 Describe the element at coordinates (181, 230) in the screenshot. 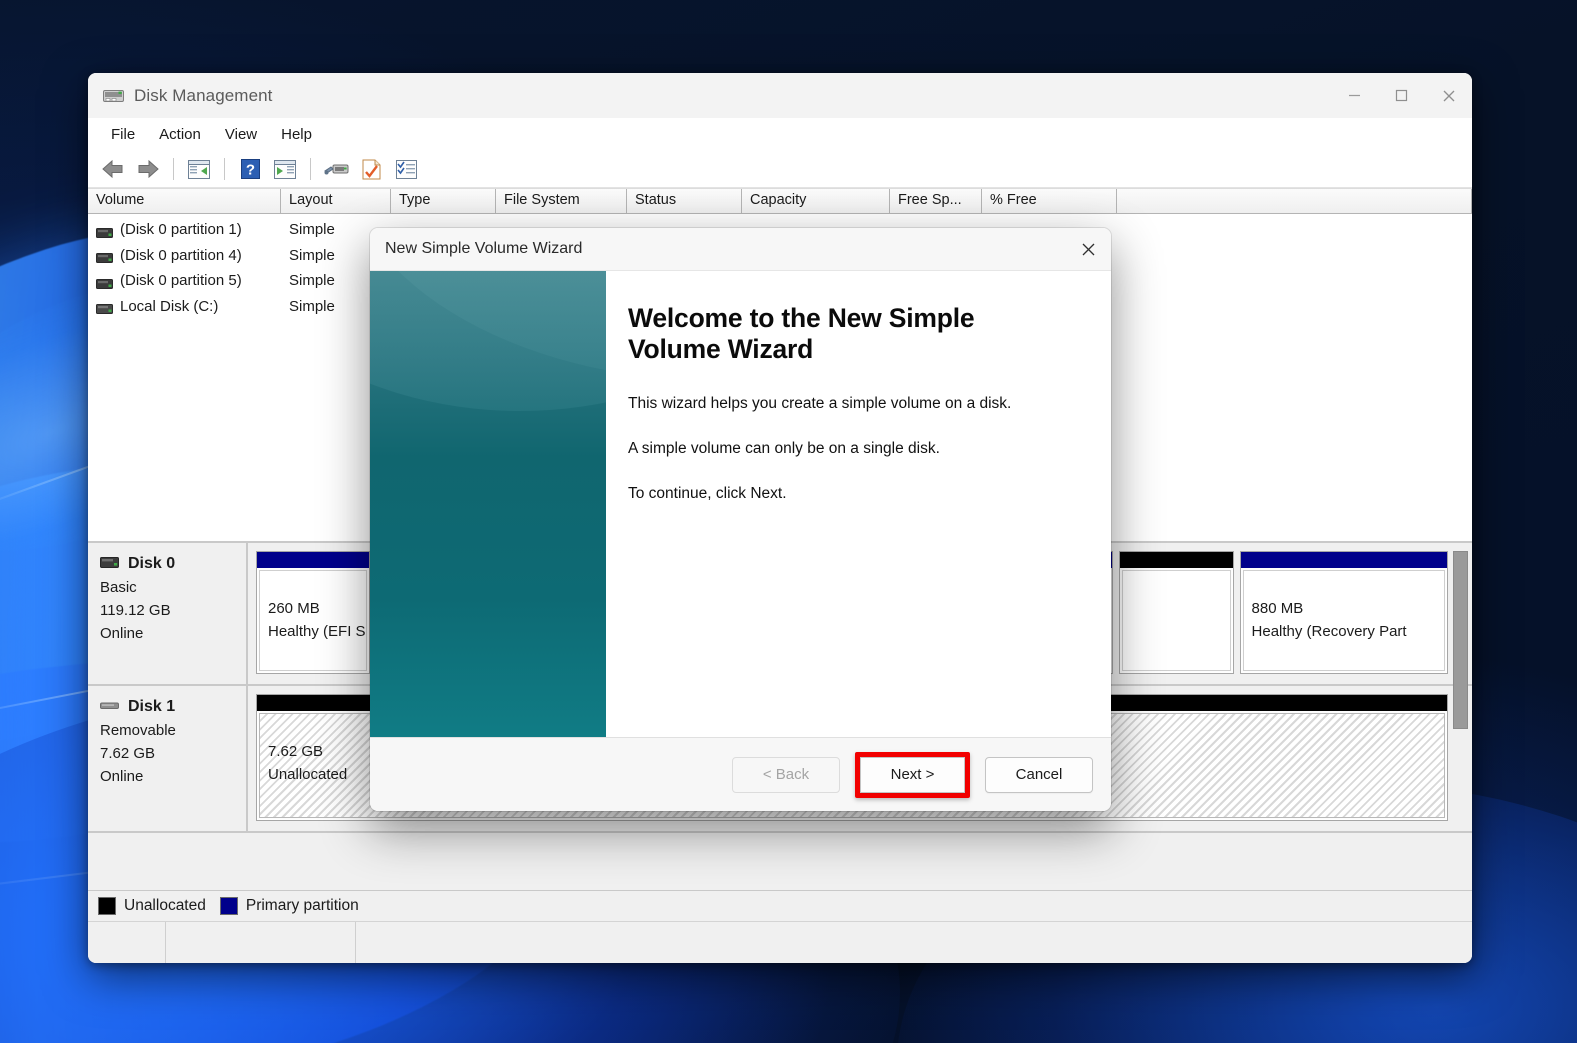

I see `cell-volume-label: (Disk 0 partition 1)` at that location.